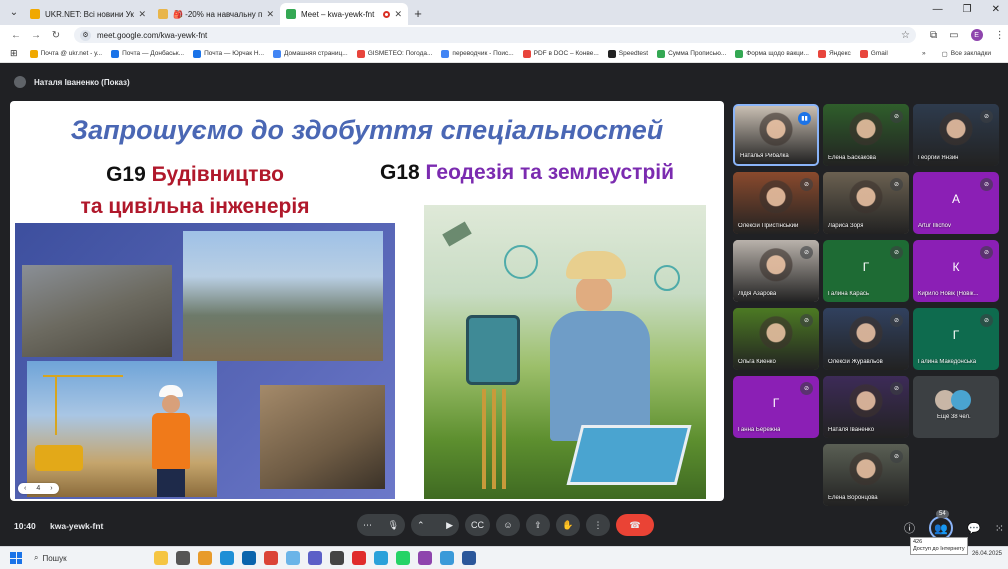  Describe the element at coordinates (227, 558) in the screenshot. I see `edge-icon` at that location.